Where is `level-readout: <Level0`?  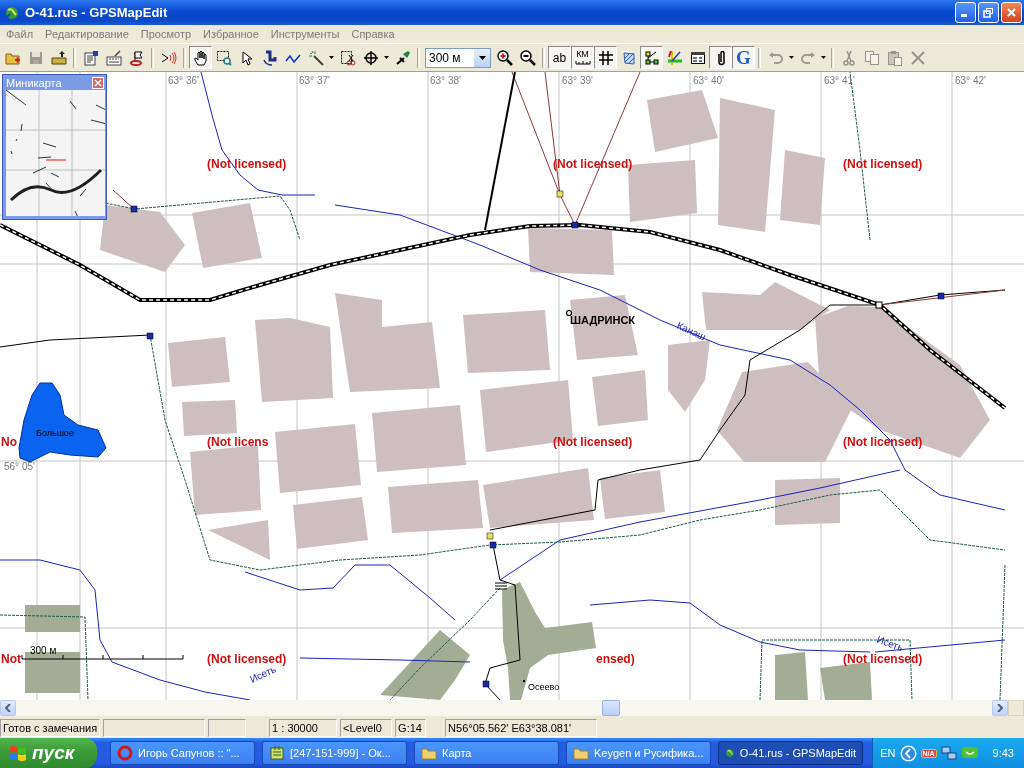 level-readout: <Level0 is located at coordinates (366, 727).